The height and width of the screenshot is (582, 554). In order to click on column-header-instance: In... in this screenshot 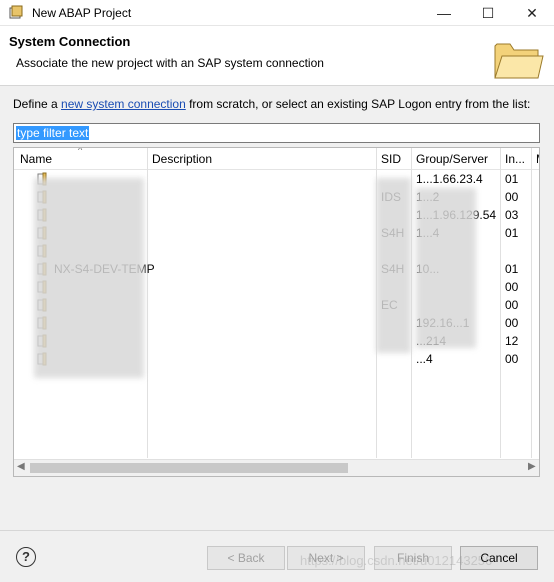, I will do `click(515, 159)`.